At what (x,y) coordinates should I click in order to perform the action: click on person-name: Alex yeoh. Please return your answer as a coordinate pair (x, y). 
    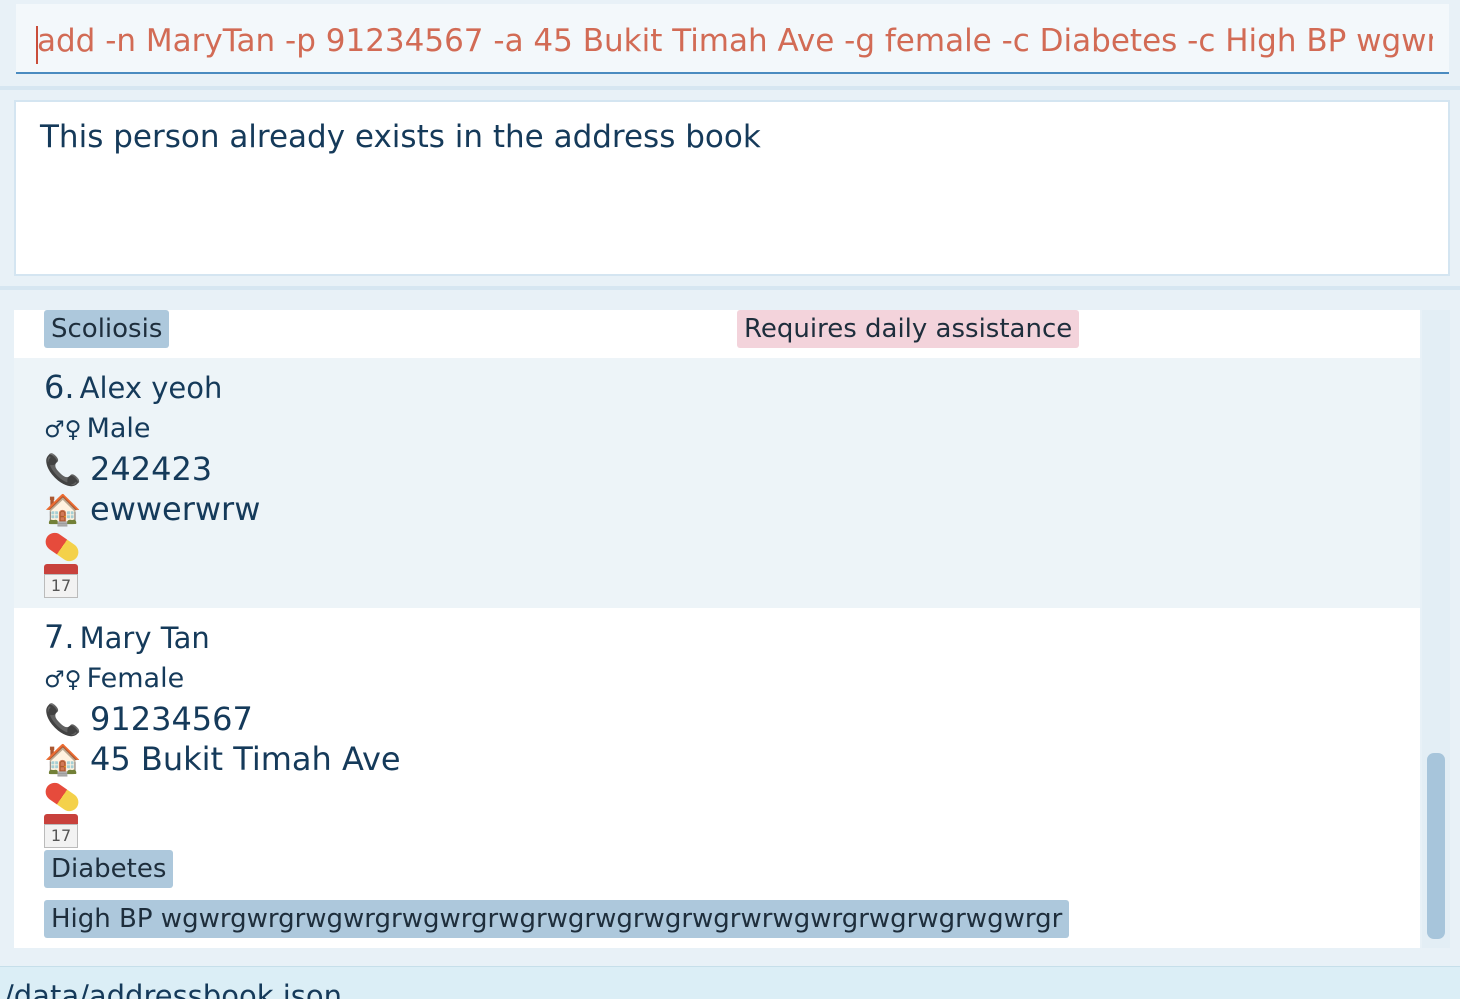
    Looking at the image, I should click on (151, 388).